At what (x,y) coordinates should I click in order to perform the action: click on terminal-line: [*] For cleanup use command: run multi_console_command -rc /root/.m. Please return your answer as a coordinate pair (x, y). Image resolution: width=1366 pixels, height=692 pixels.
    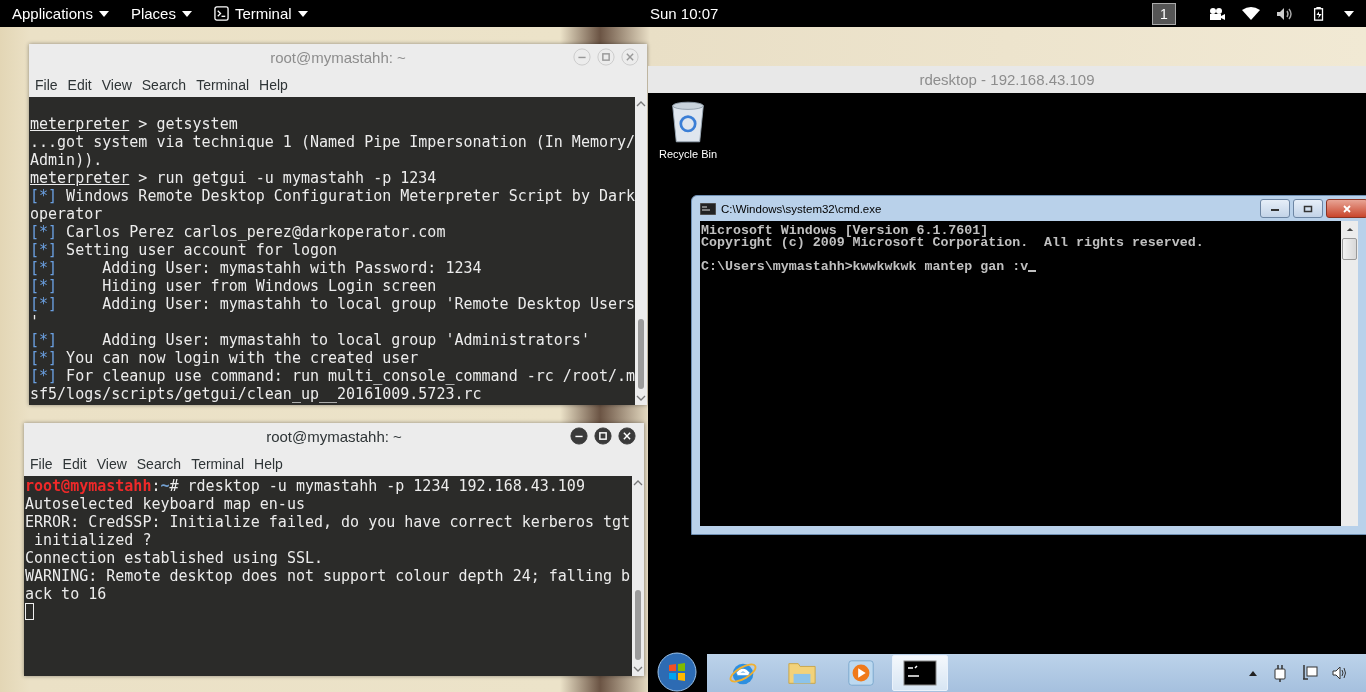
    Looking at the image, I should click on (332, 376).